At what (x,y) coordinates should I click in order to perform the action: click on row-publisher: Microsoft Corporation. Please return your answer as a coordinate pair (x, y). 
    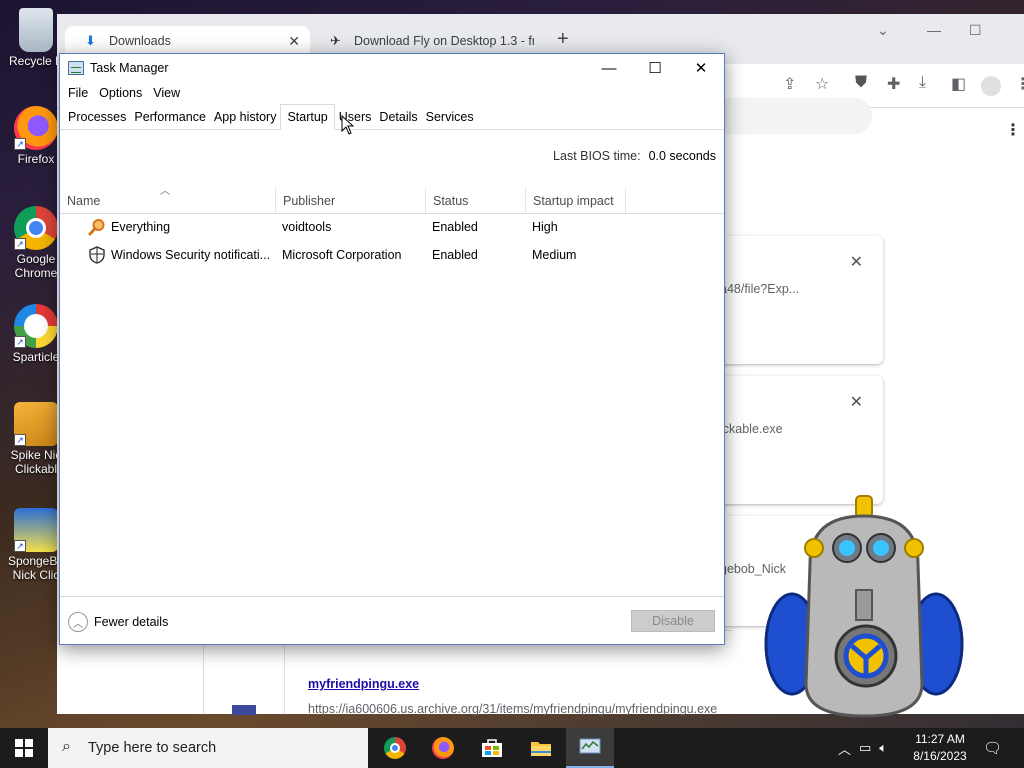
    Looking at the image, I should click on (342, 255).